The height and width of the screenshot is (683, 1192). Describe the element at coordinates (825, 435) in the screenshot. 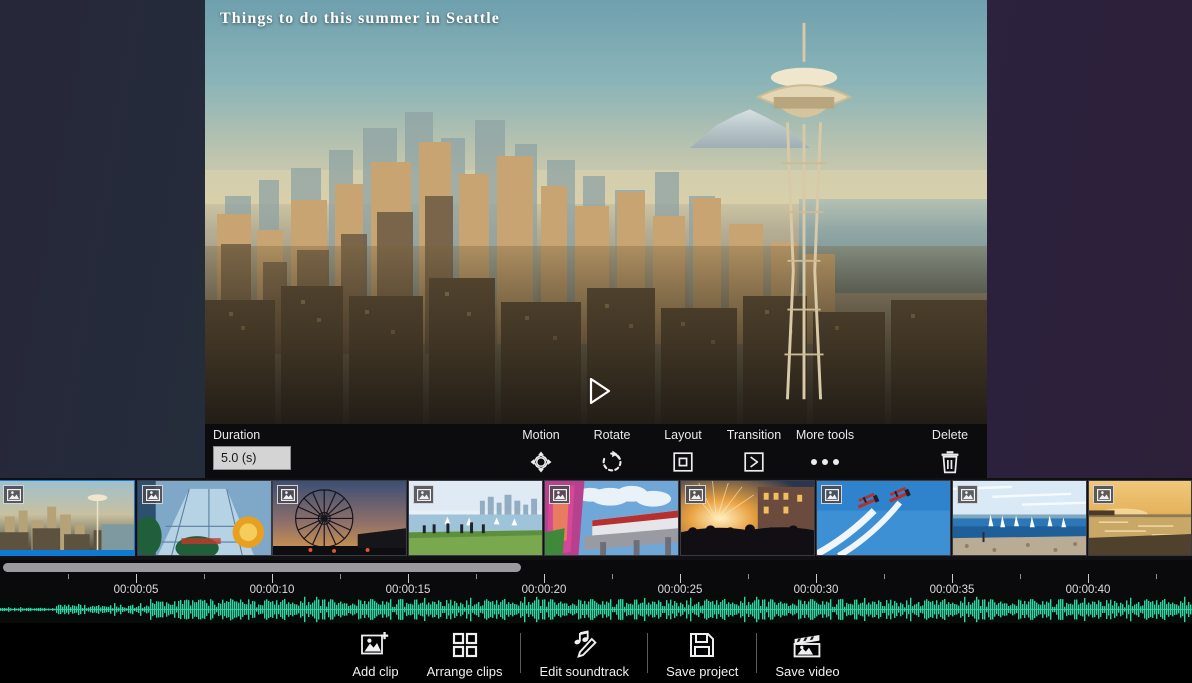

I see `more-tools-label: More tools` at that location.